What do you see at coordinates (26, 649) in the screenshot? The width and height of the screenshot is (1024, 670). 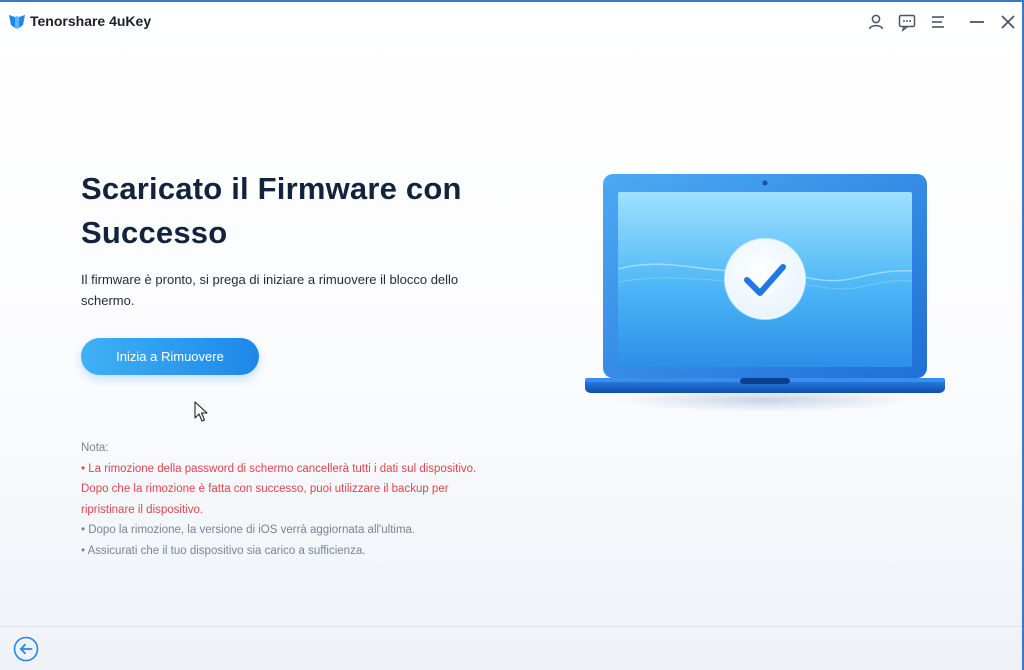 I see `back-arrow-icon` at bounding box center [26, 649].